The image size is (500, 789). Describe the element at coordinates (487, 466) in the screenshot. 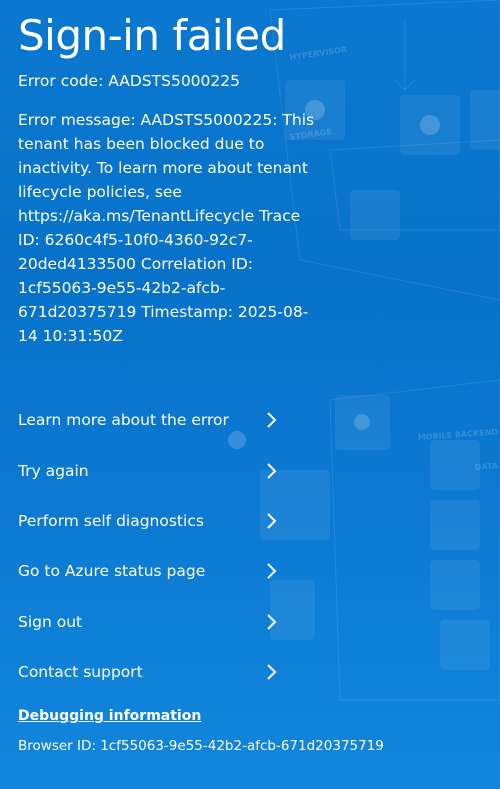

I see `background-label: DATA` at that location.